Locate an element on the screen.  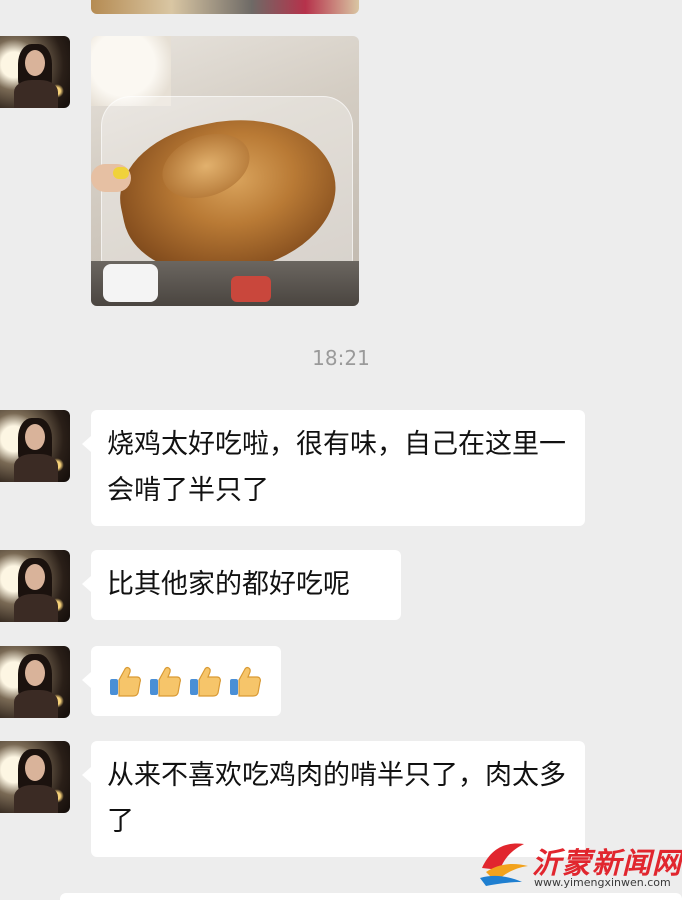
emoji-row is located at coordinates (186, 681).